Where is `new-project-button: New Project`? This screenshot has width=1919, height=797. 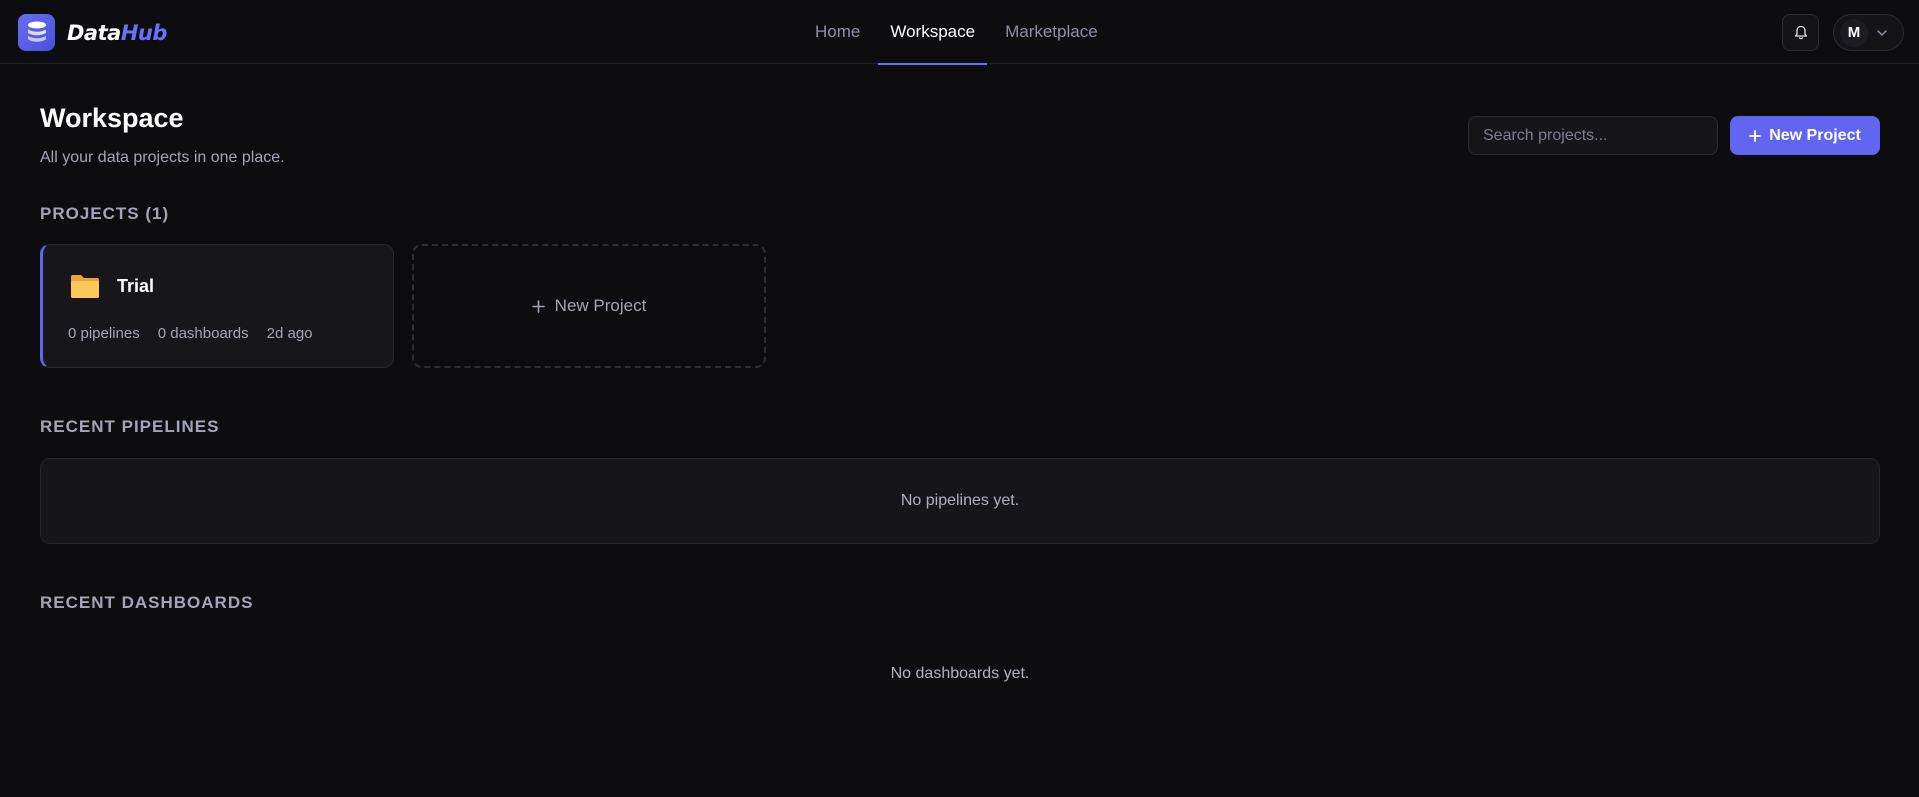
new-project-button: New Project is located at coordinates (1805, 135).